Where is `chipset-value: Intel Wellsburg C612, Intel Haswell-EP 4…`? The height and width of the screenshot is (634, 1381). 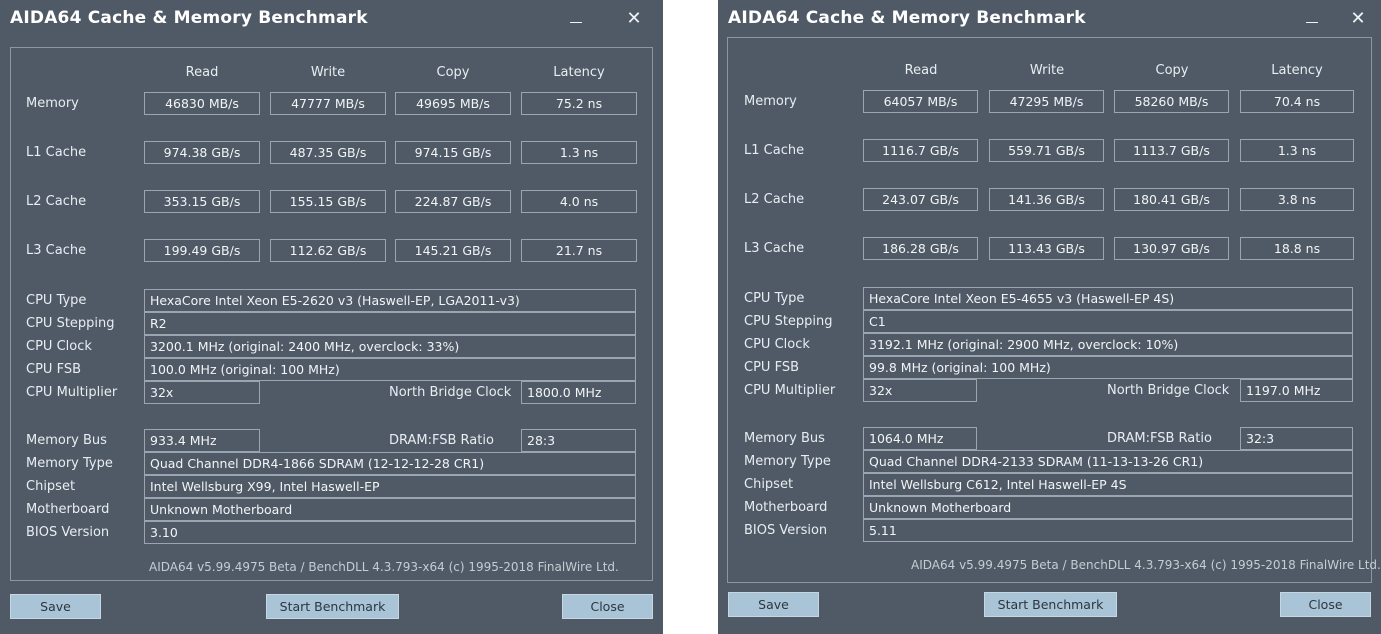
chipset-value: Intel Wellsburg C612, Intel Haswell-EP 4… is located at coordinates (1108, 484).